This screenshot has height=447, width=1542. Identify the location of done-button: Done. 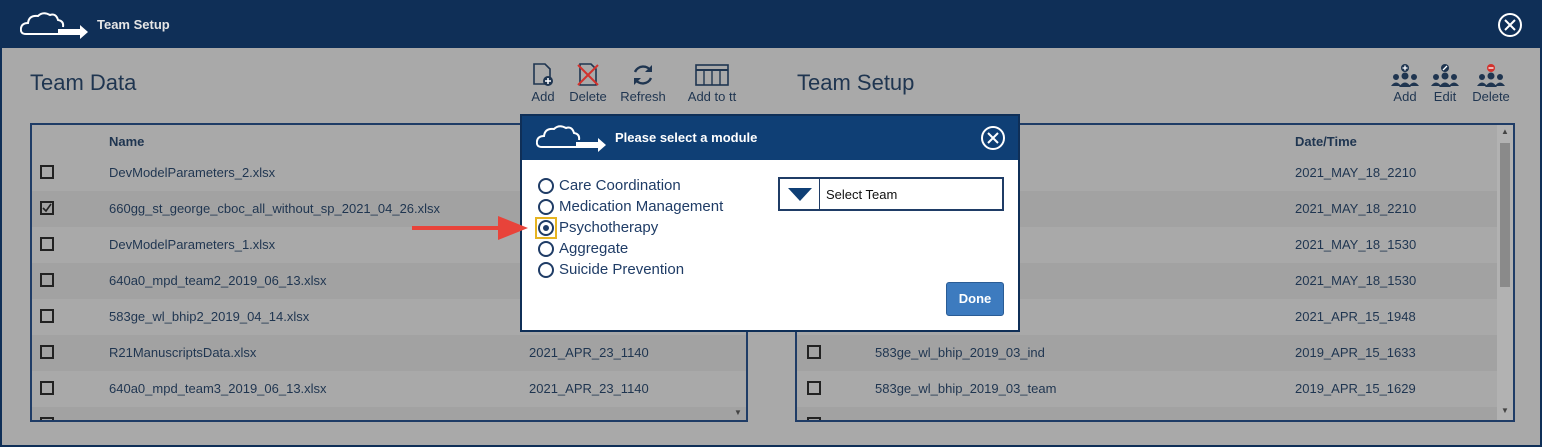
(975, 299).